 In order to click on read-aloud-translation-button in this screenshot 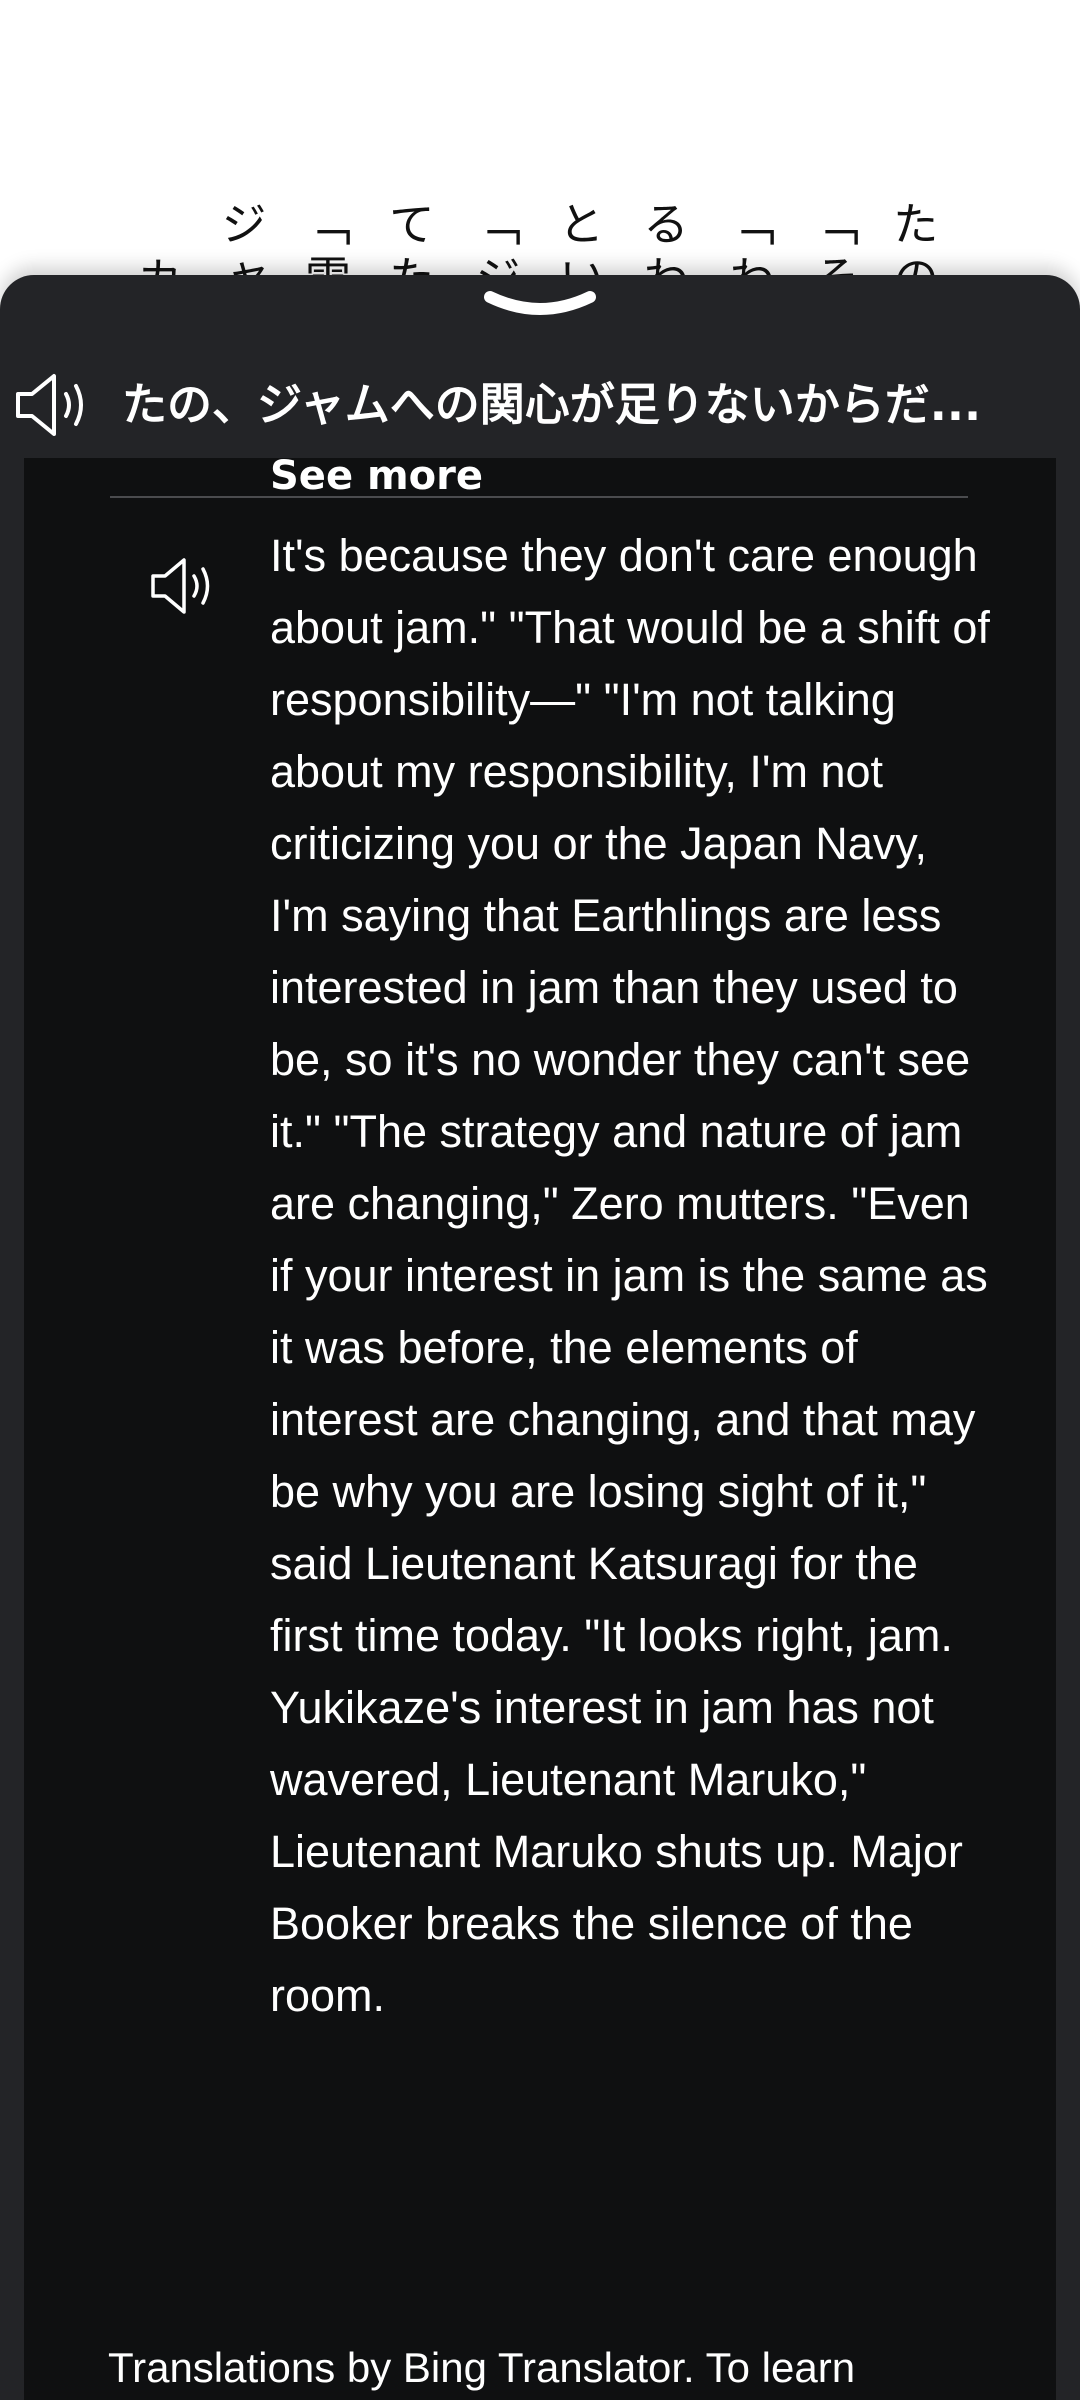, I will do `click(183, 586)`.